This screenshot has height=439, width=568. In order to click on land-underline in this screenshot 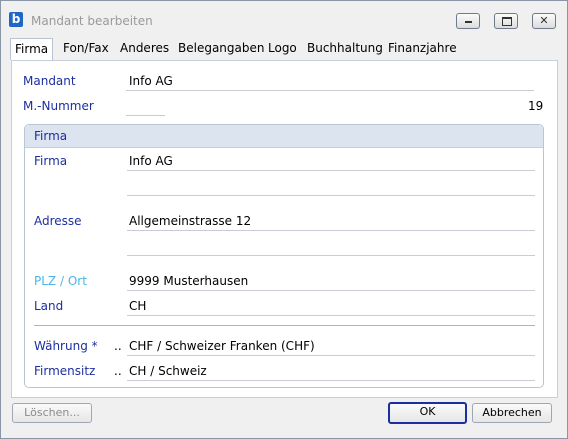, I will do `click(331, 315)`.